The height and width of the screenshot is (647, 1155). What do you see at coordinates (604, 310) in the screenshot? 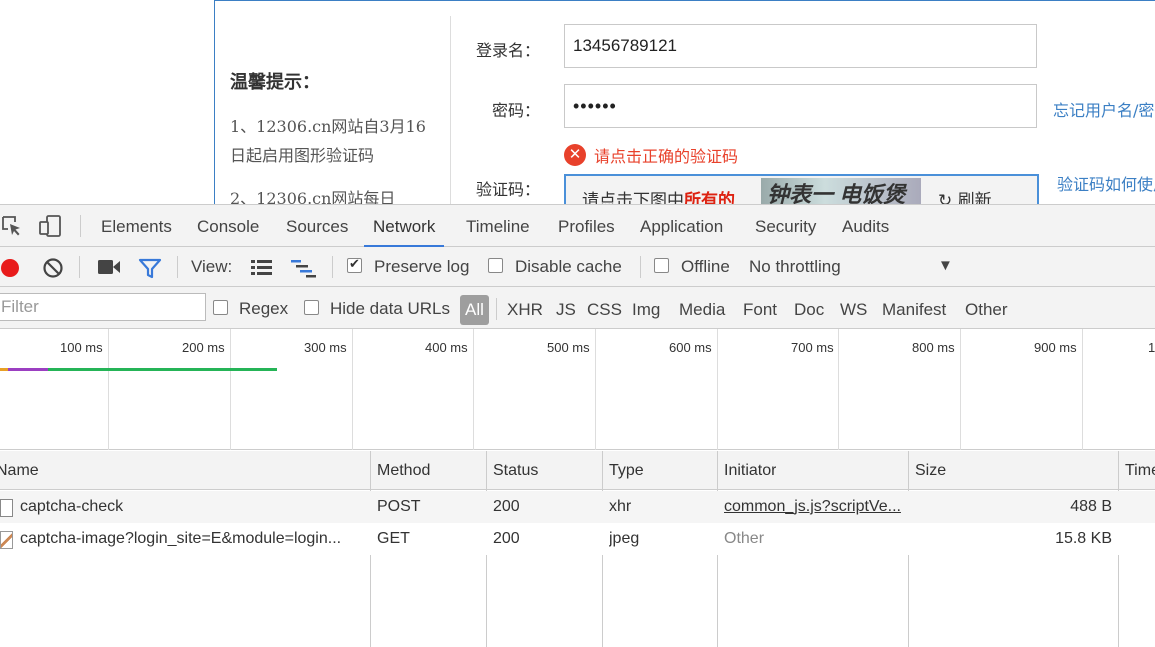
I see `type-filter-css: CSS` at bounding box center [604, 310].